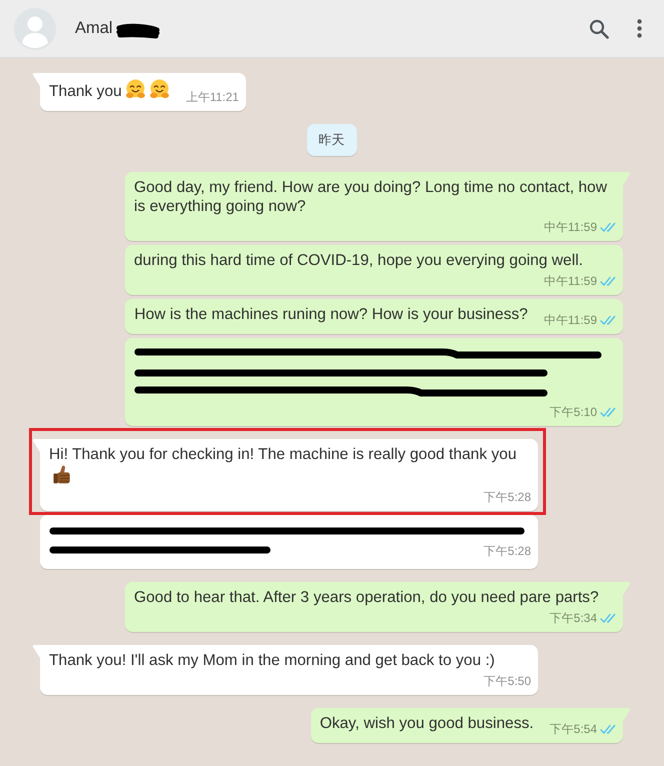 This screenshot has width=664, height=766. What do you see at coordinates (507, 681) in the screenshot?
I see `message-time: 下午5:50` at bounding box center [507, 681].